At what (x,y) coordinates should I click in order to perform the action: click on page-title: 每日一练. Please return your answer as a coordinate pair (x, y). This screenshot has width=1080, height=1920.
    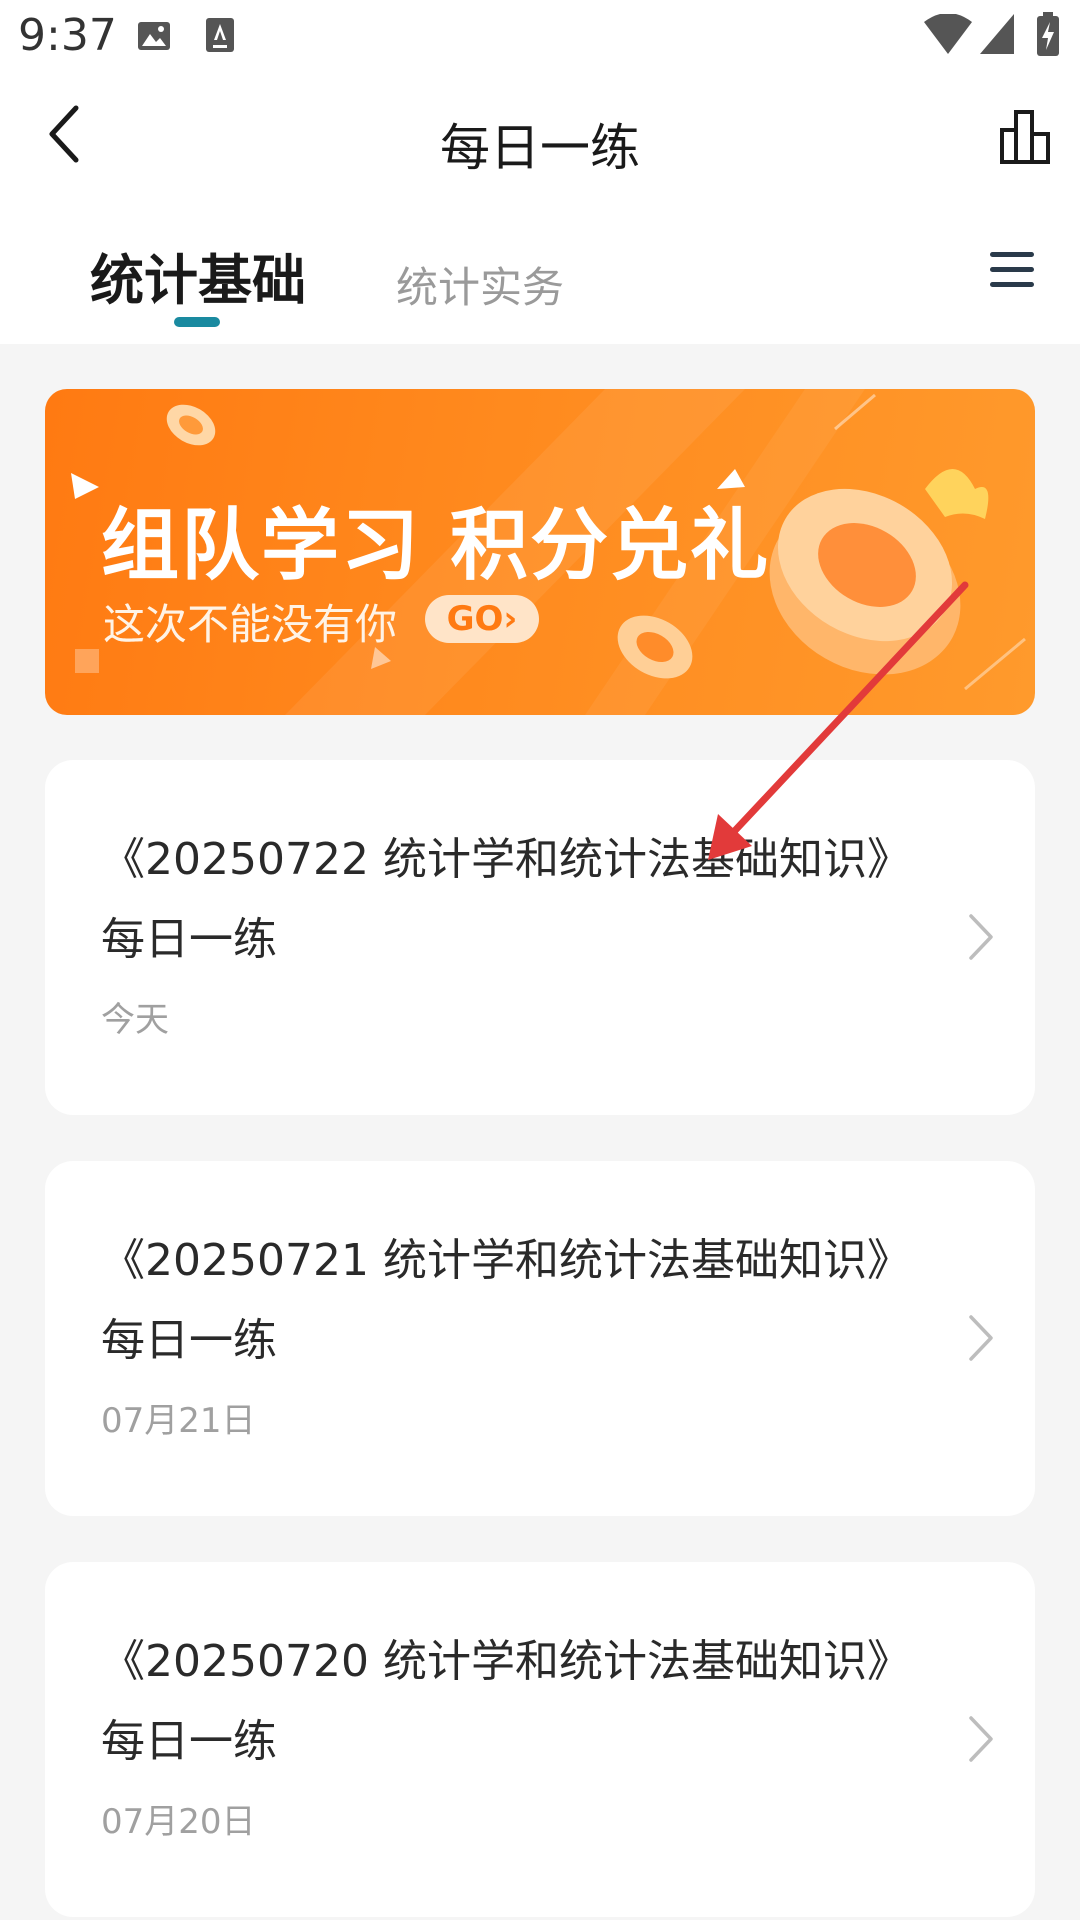
    Looking at the image, I should click on (540, 148).